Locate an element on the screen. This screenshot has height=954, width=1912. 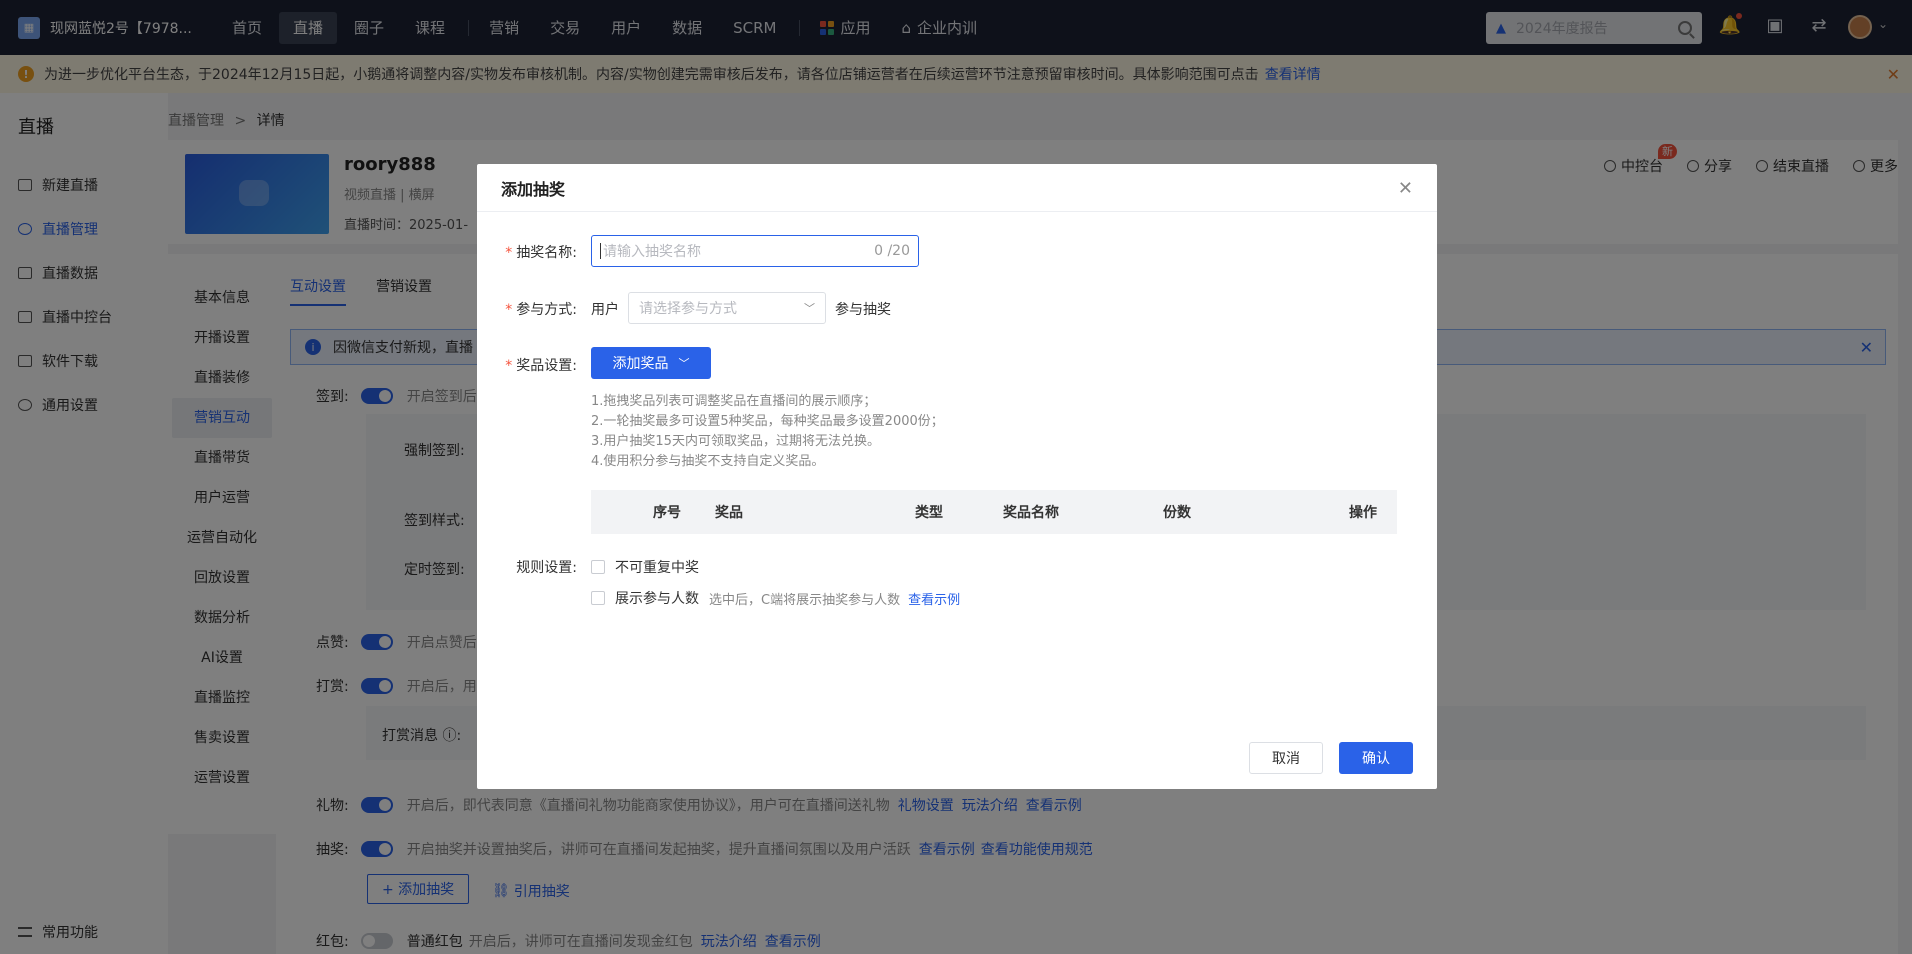
lottery-name-label: * 抽奖名称: is located at coordinates (541, 253).